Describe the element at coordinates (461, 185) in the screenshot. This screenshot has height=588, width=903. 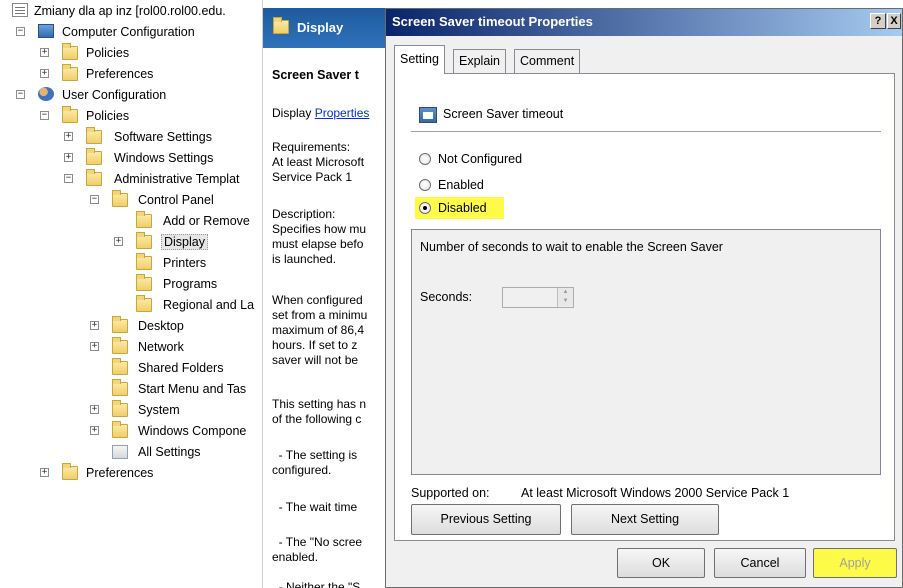
I see `radio-label-enabled: Enabled` at that location.